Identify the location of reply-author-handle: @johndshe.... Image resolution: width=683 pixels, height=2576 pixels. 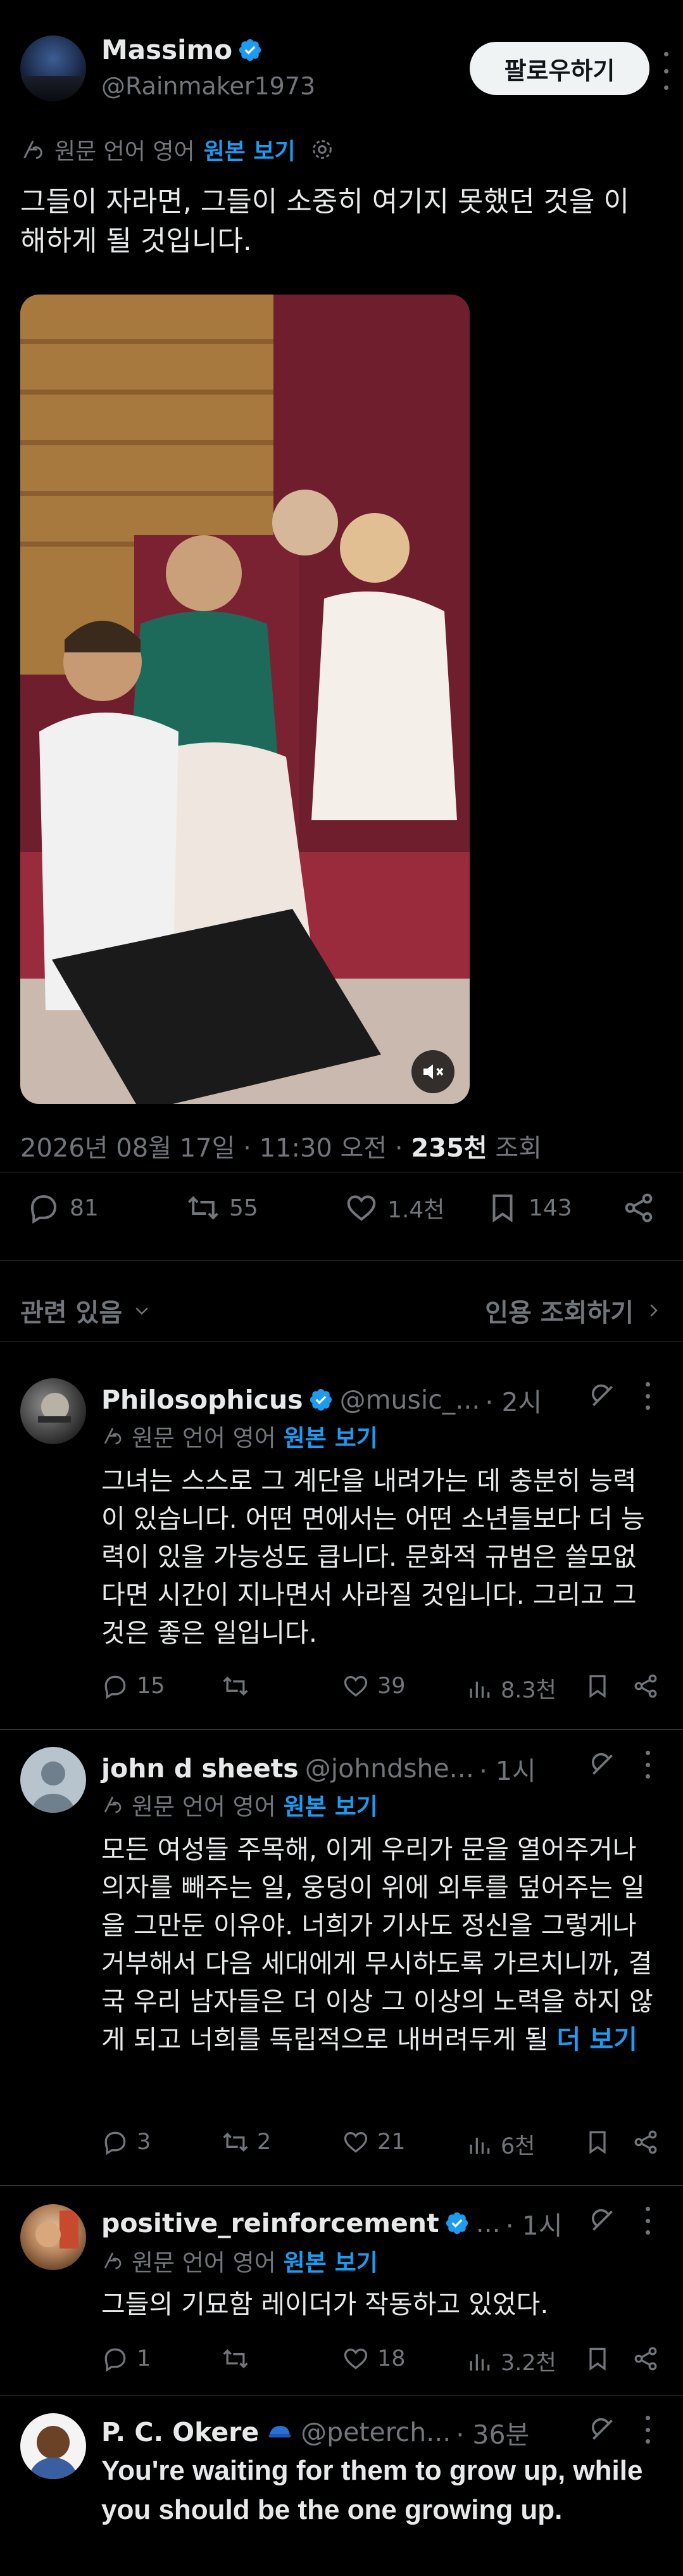
(389, 1768).